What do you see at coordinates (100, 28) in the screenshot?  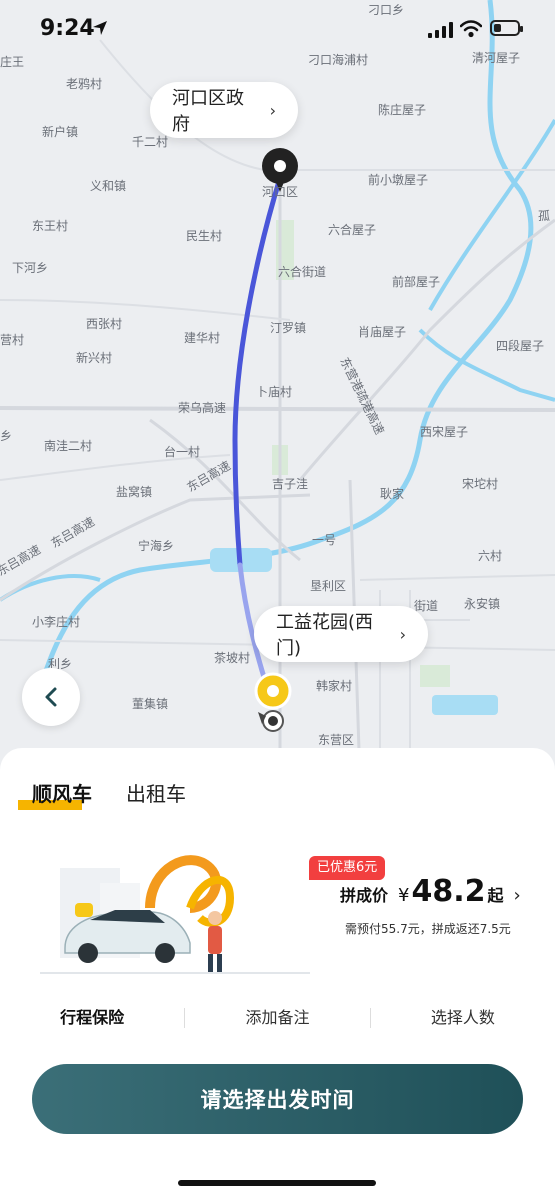 I see `location-arrow-icon` at bounding box center [100, 28].